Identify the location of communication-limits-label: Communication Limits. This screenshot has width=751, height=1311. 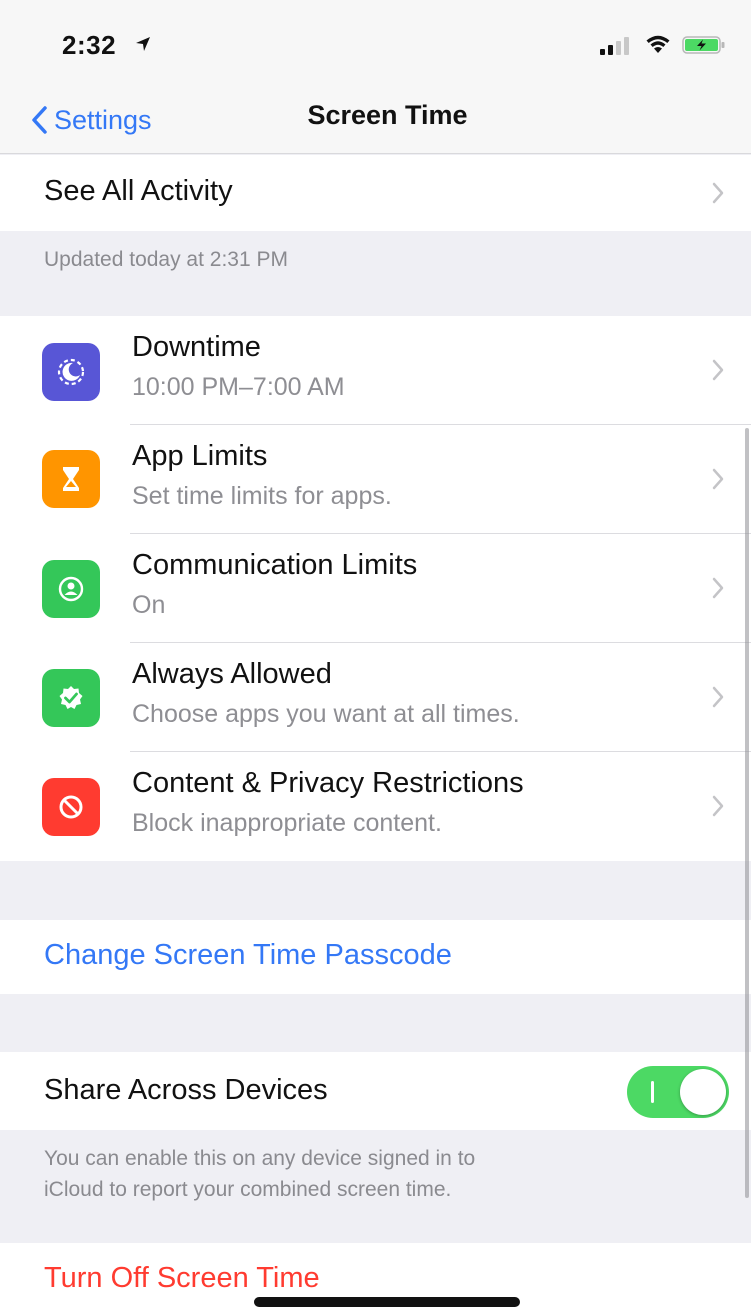
(275, 565).